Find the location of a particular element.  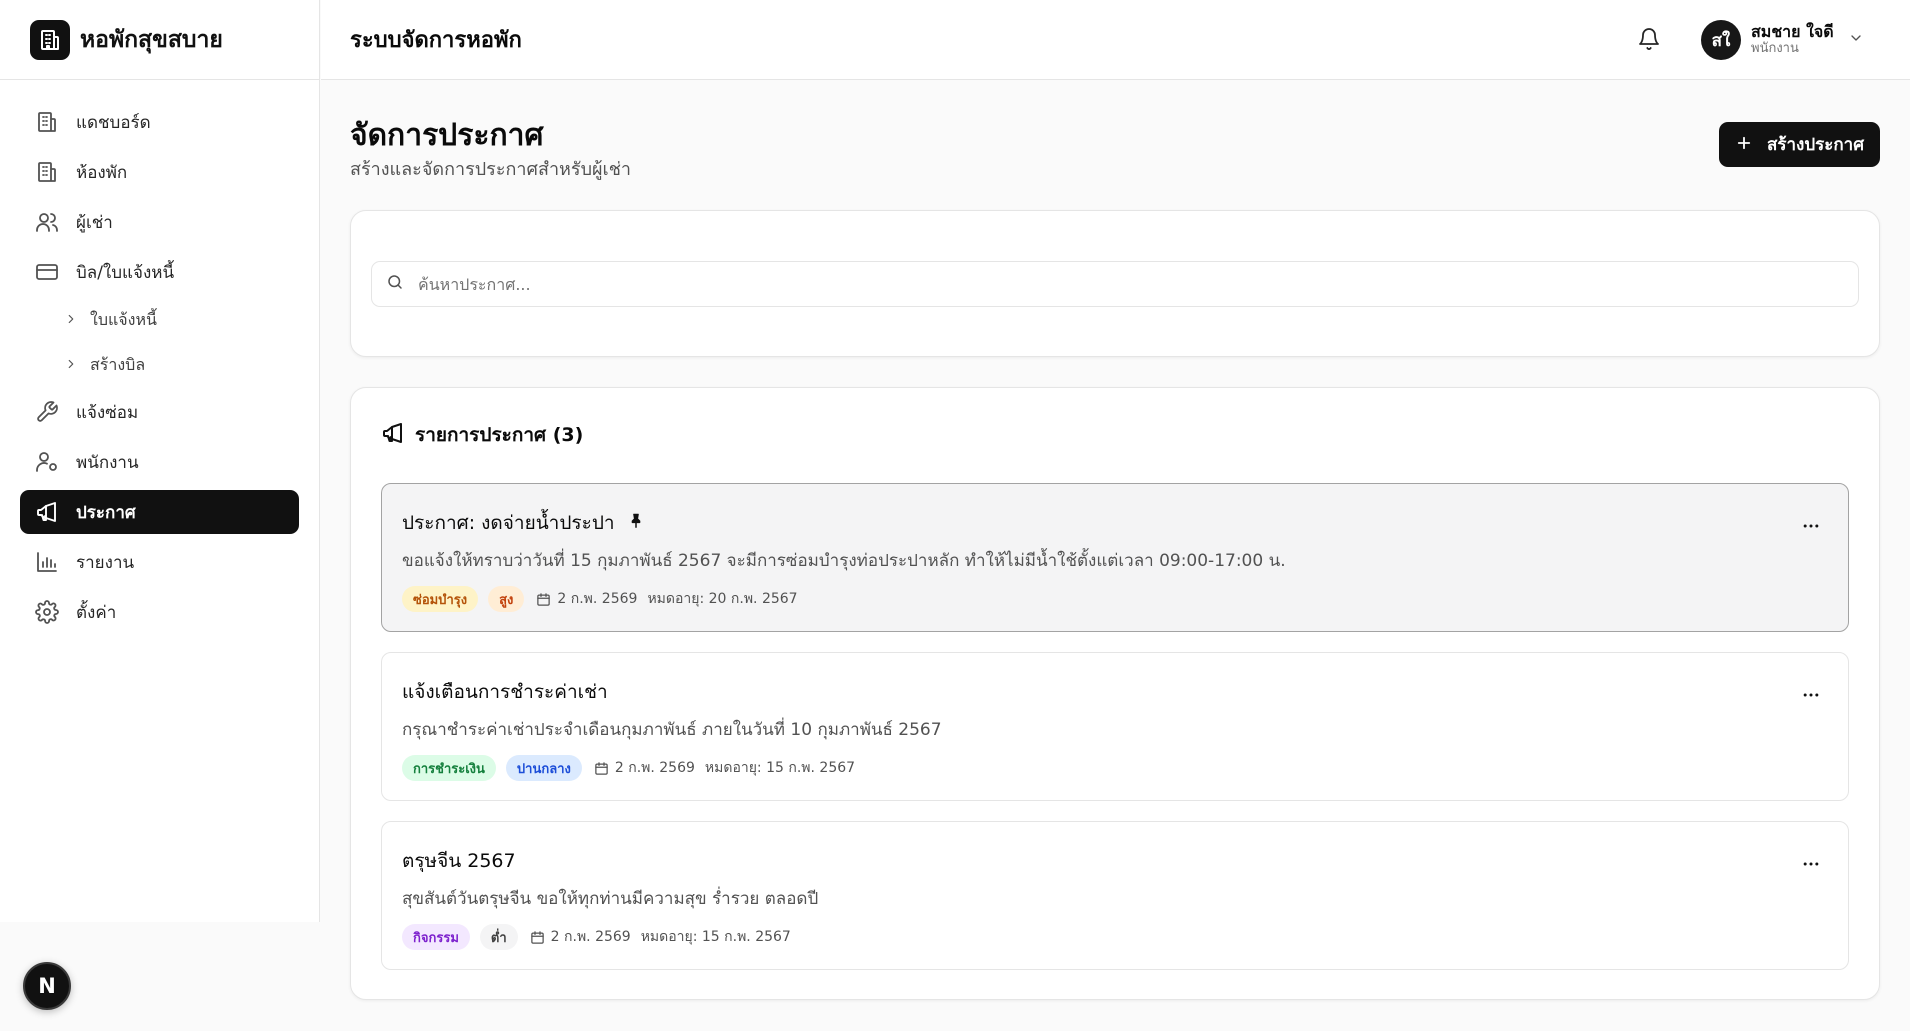

create-announcement-button: สร้างประกาศ is located at coordinates (1799, 144).